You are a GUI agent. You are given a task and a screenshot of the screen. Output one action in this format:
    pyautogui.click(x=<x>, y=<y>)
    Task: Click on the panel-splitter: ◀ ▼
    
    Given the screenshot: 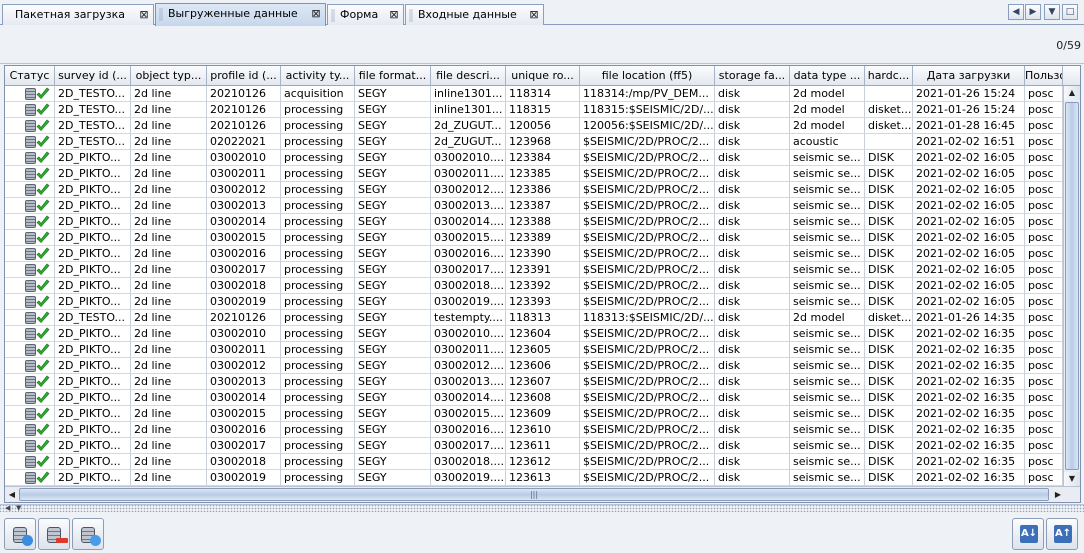 What is the action you would take?
    pyautogui.click(x=542, y=508)
    